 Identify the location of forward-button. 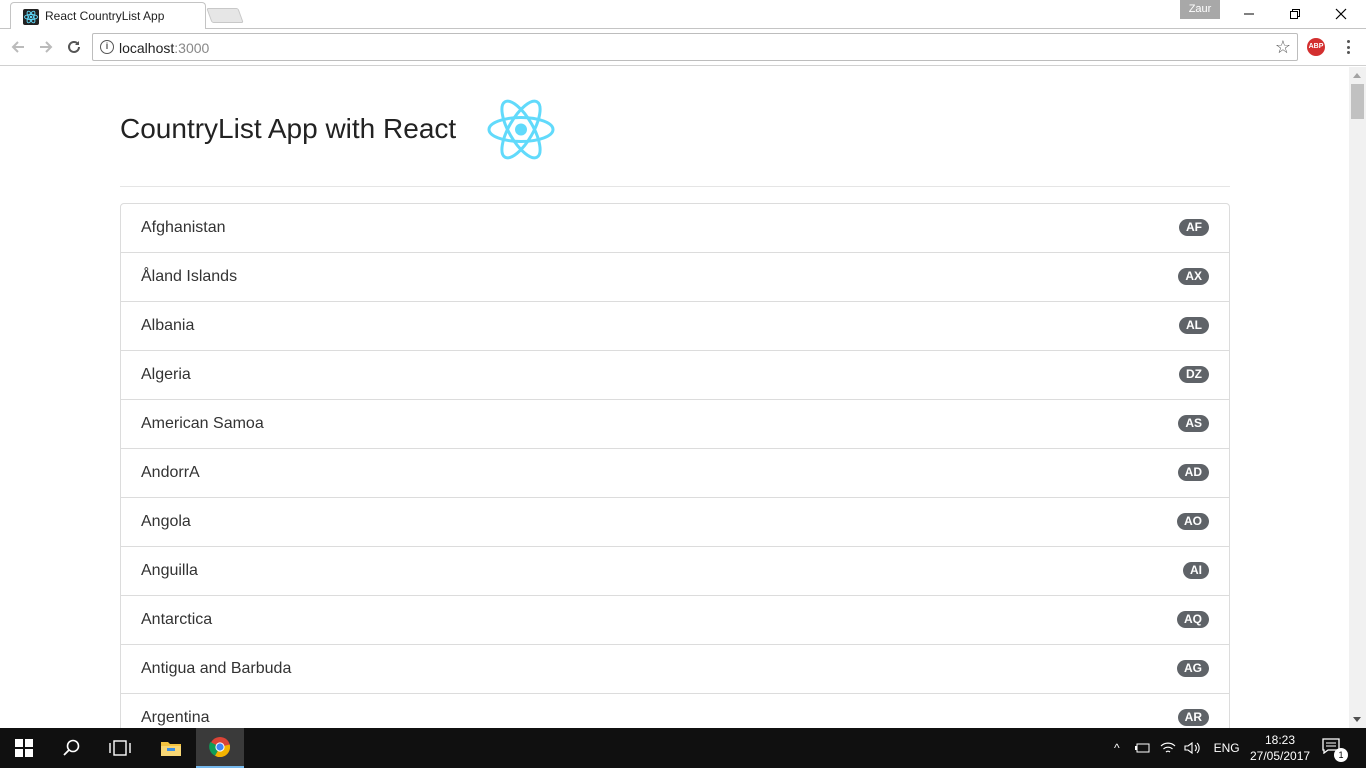
(46, 47).